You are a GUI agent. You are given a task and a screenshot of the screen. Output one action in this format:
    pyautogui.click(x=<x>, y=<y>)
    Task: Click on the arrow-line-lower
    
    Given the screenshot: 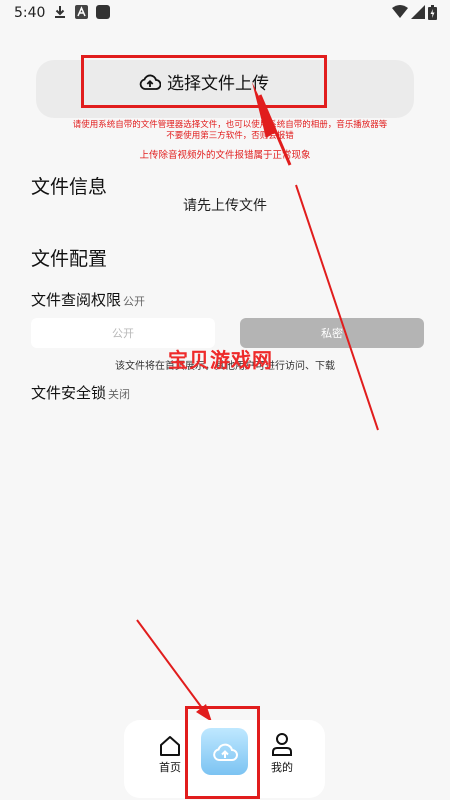 What is the action you would take?
    pyautogui.click(x=171, y=666)
    